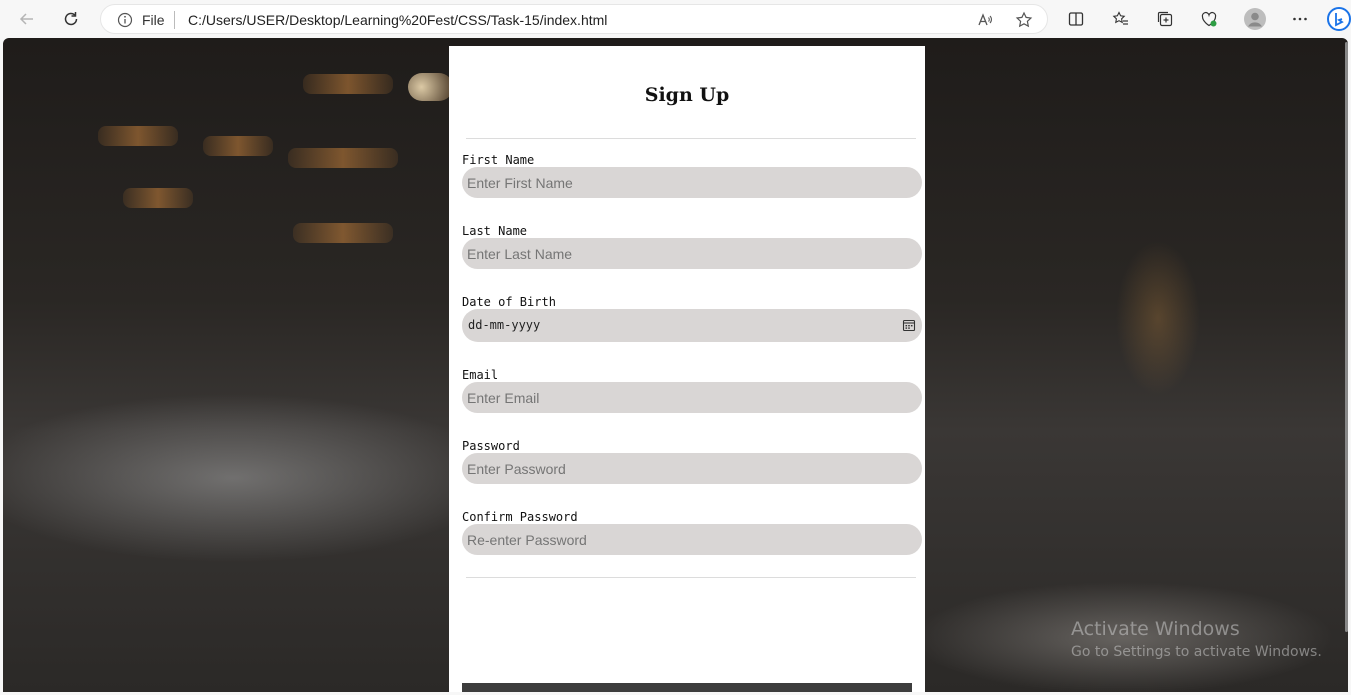 Image resolution: width=1351 pixels, height=695 pixels. Describe the element at coordinates (430, 87) in the screenshot. I see `background-light-spot` at that location.